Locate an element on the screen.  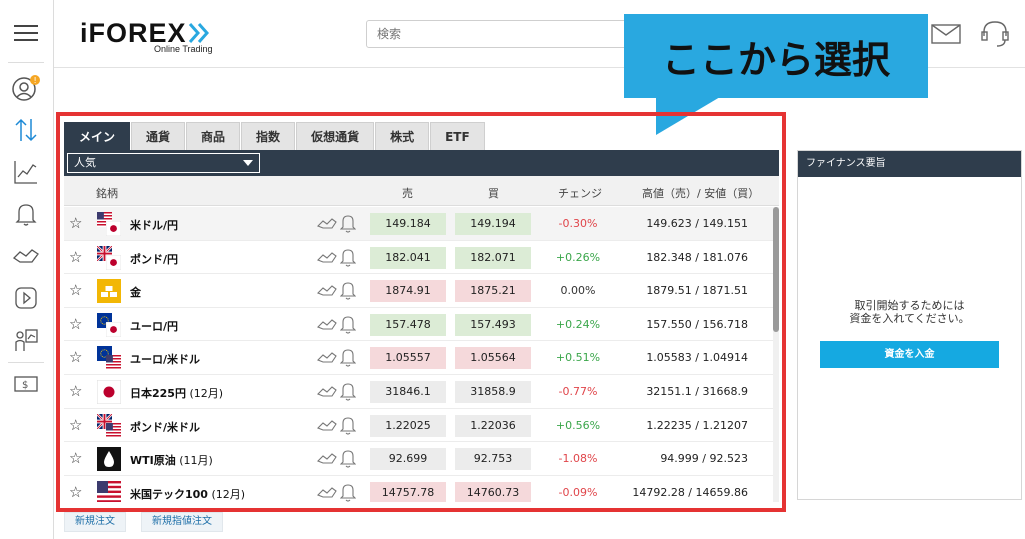
col-sell: 売 is located at coordinates (407, 193).